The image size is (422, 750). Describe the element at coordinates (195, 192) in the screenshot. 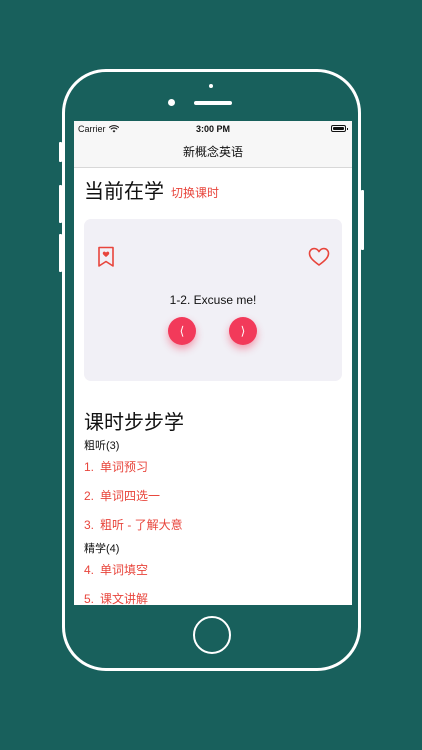

I see `switch-lesson-link: 切换课时` at that location.